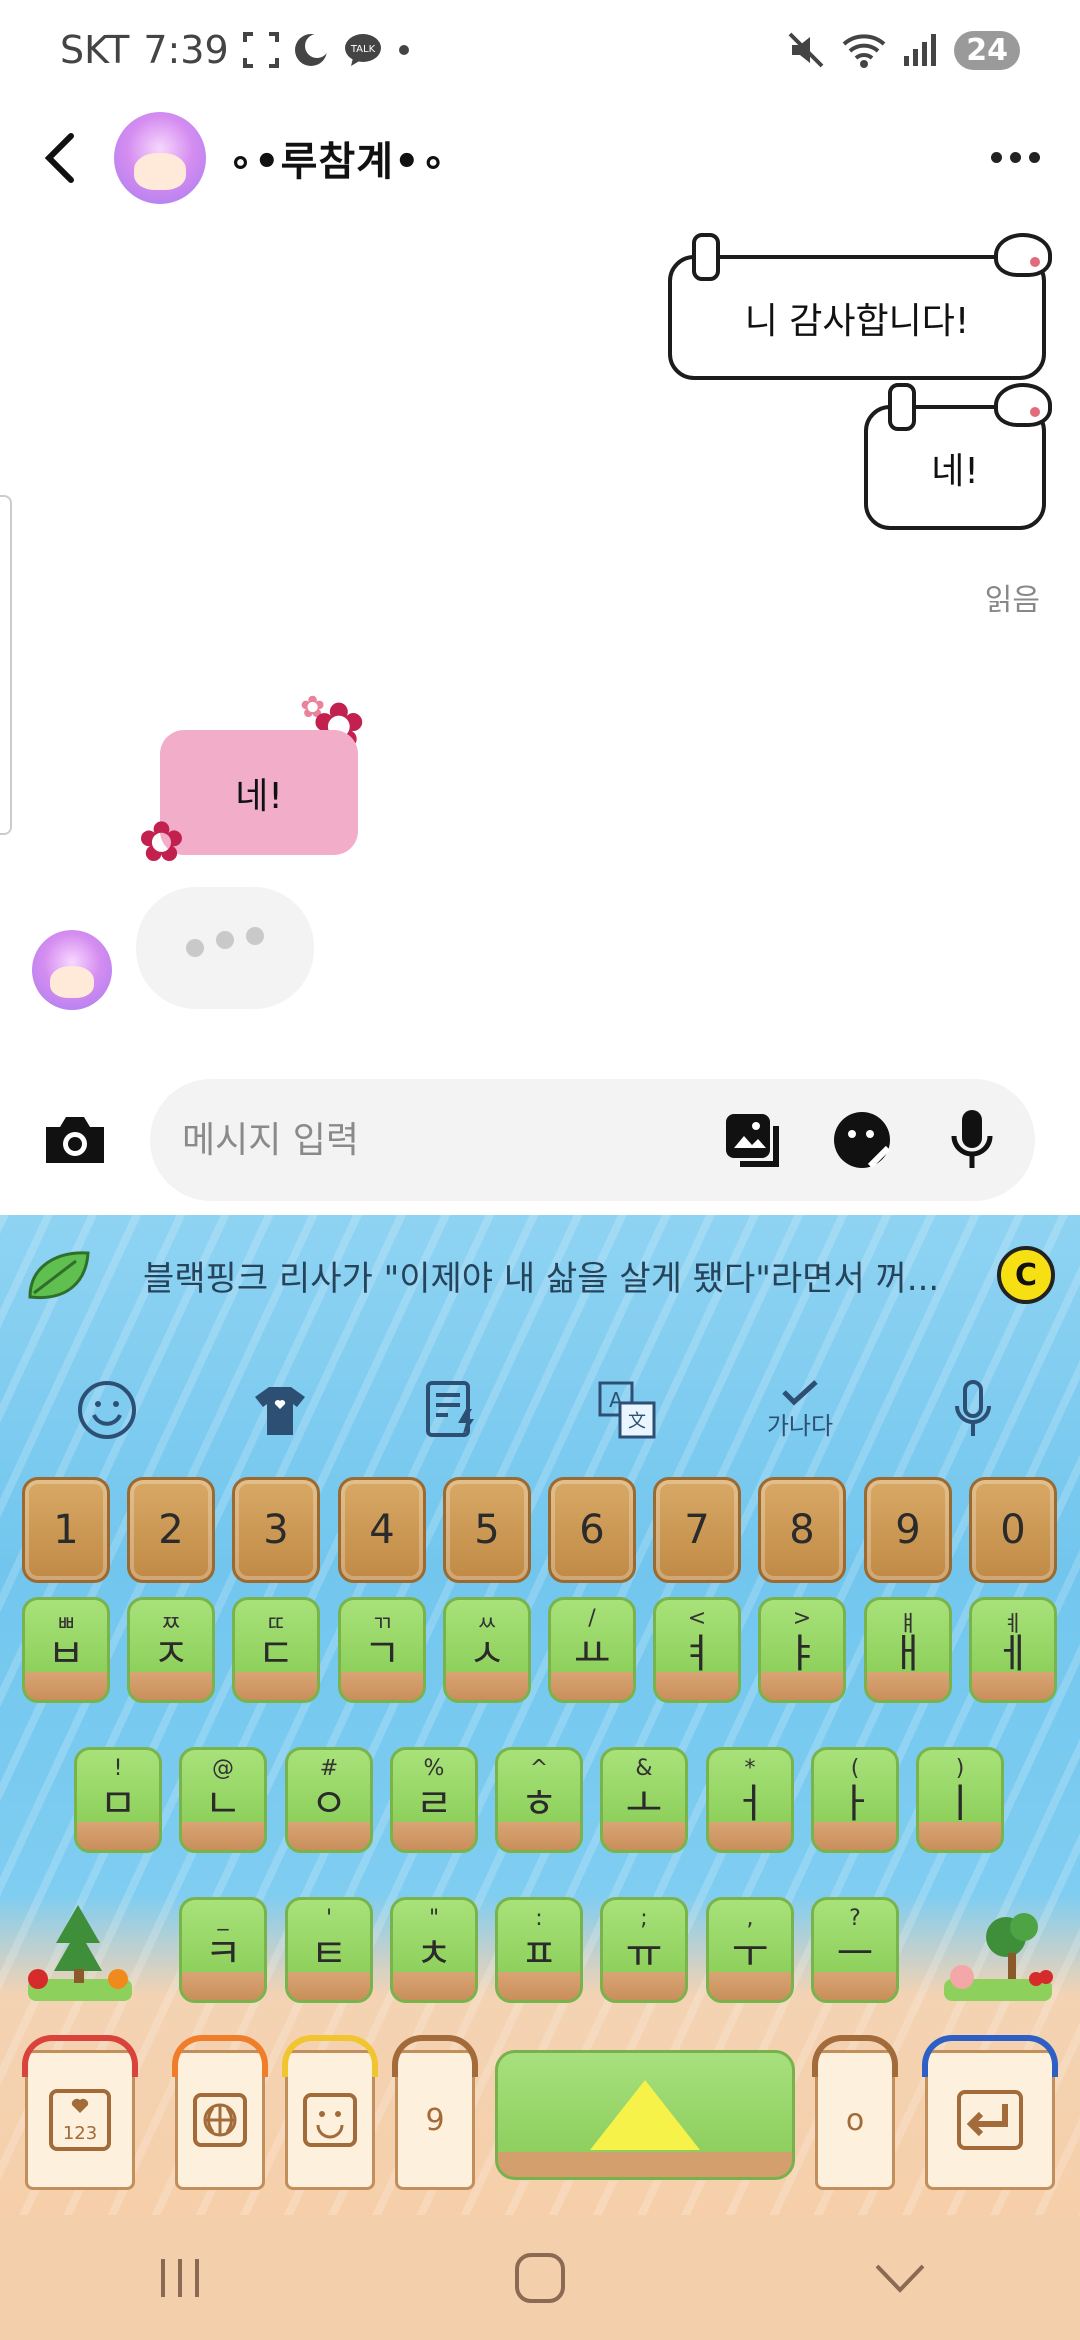 The width and height of the screenshot is (1080, 2340). I want to click on keyboard-toolbar: A文 가나다, so click(540, 1410).